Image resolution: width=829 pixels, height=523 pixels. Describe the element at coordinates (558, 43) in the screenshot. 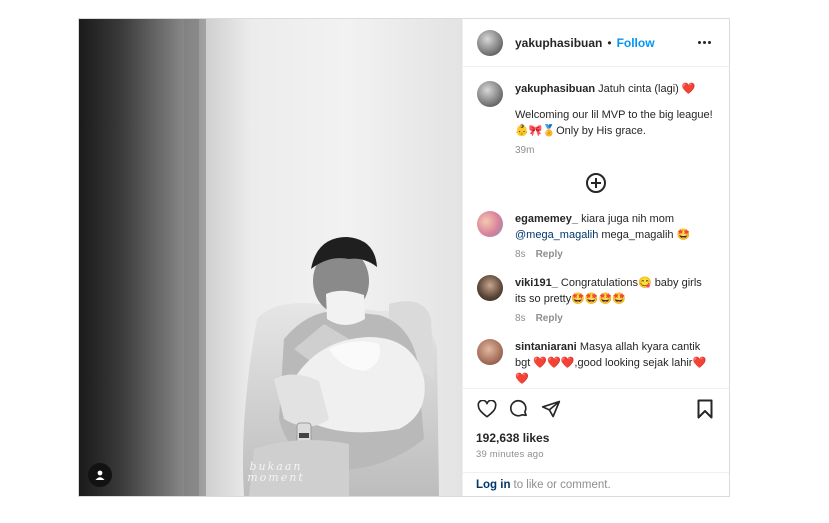

I see `author-username: yakuphasibuan` at that location.